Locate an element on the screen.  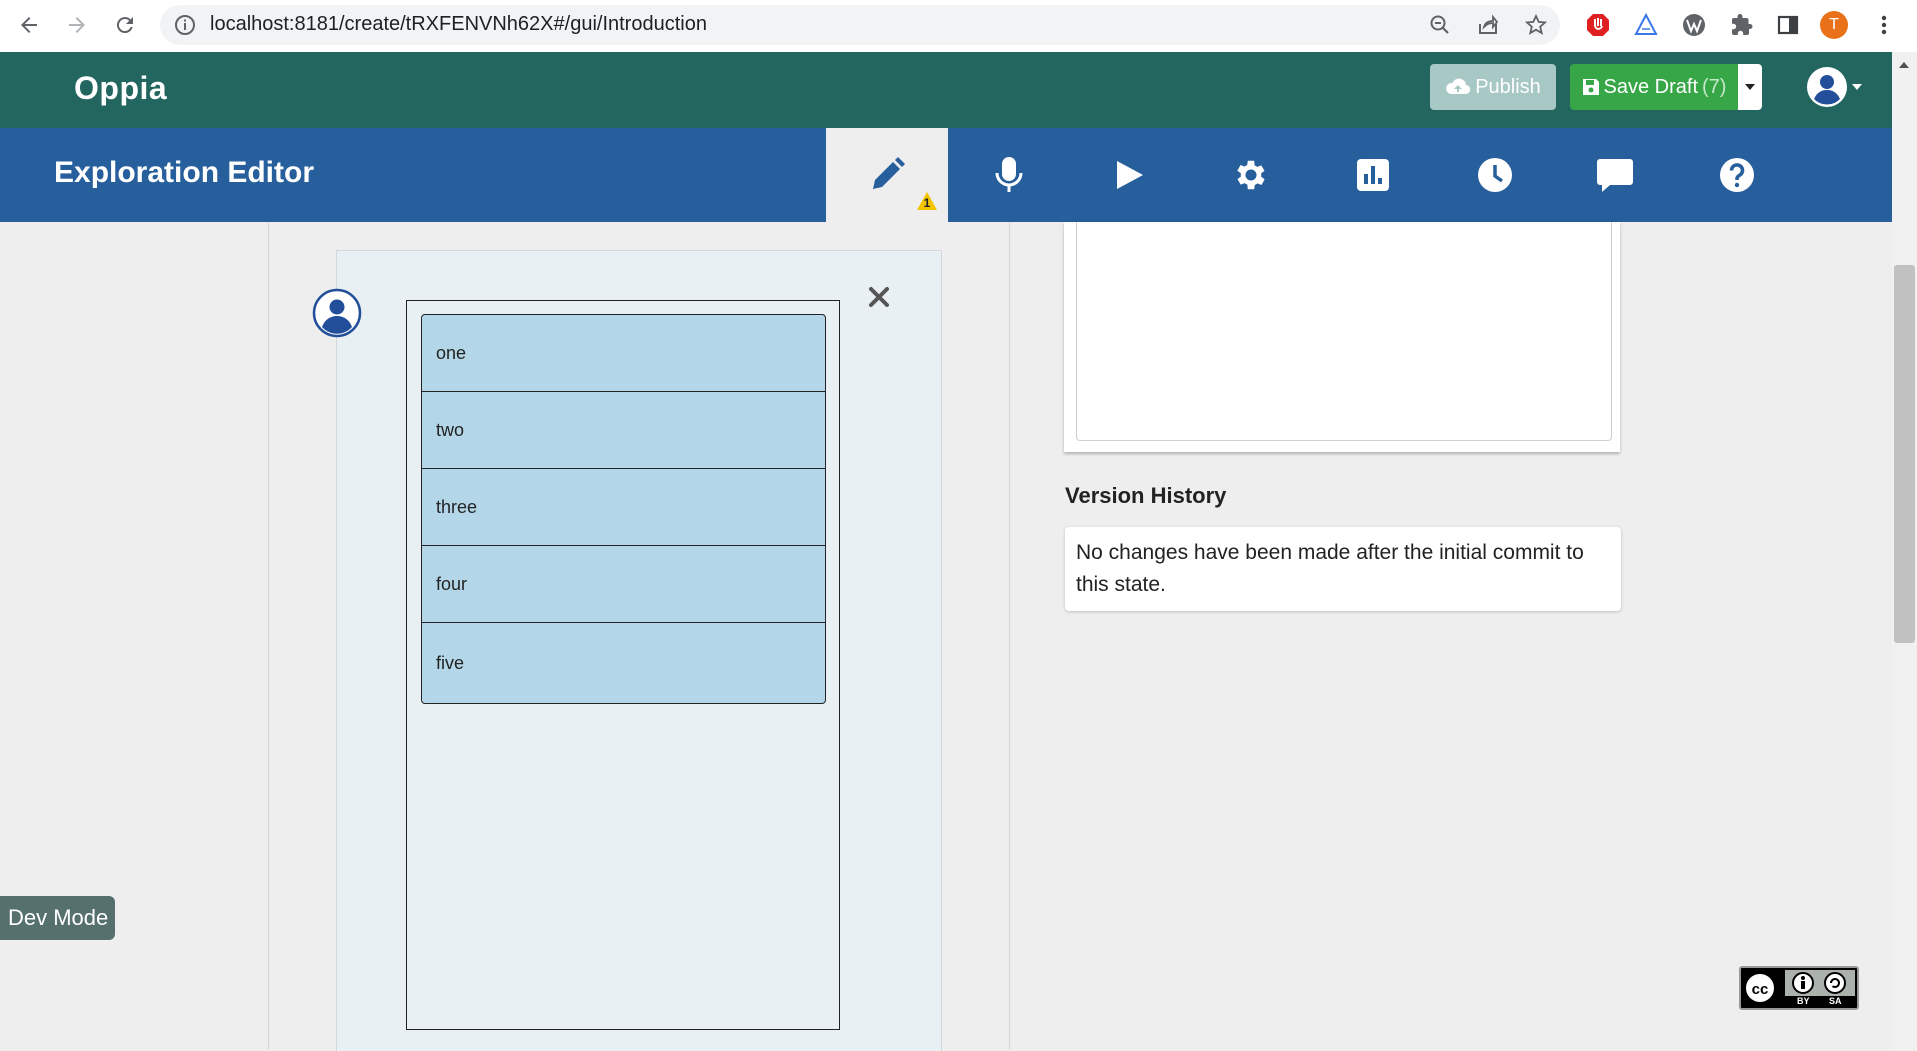
browser-menu-icon is located at coordinates (1884, 25).